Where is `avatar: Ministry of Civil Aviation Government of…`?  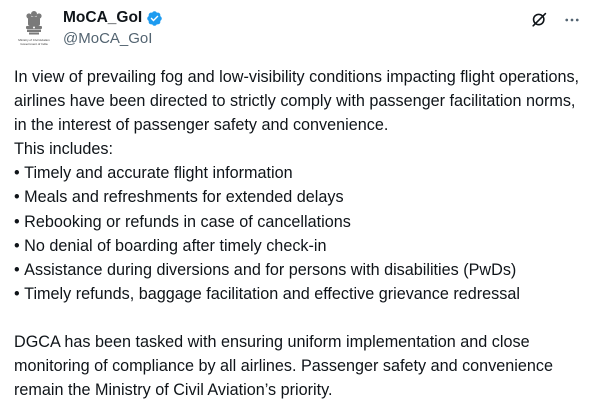 avatar: Ministry of Civil Aviation Government of… is located at coordinates (34, 30).